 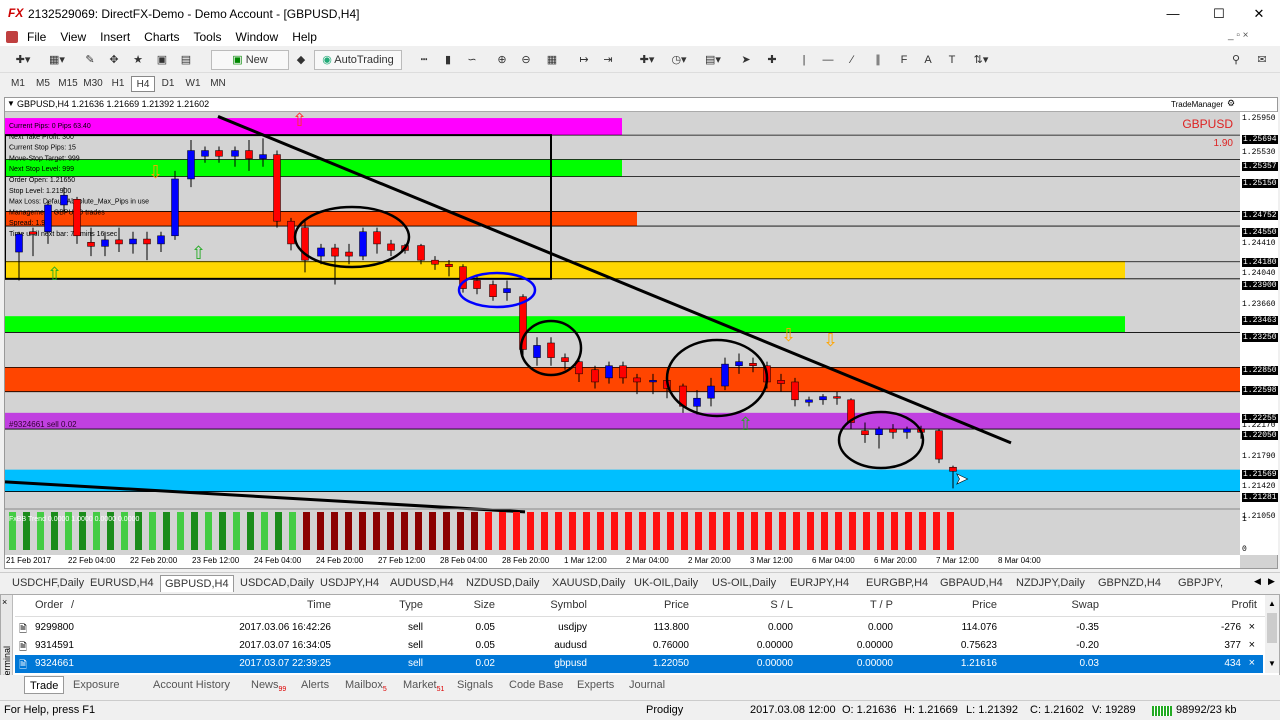 I want to click on close-terminal-icon: ×, so click(x=4, y=602).